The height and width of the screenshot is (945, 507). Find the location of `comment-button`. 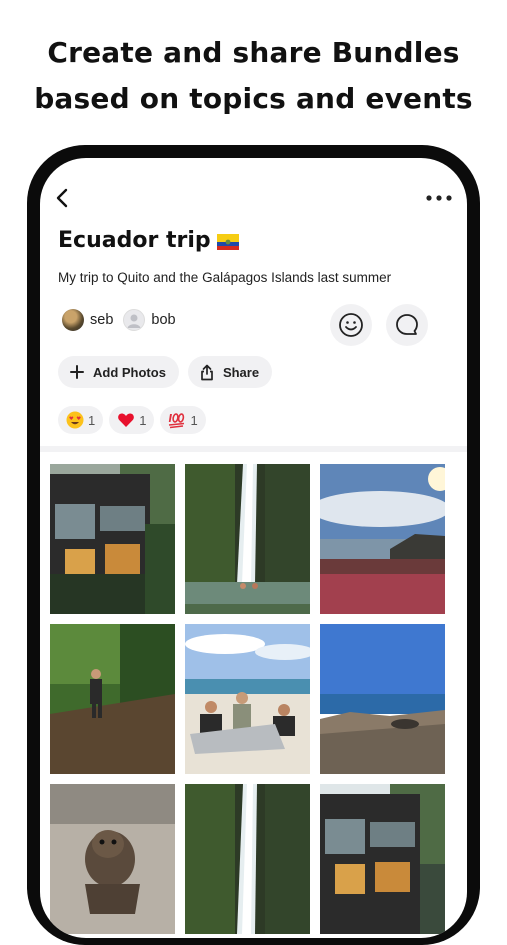

comment-button is located at coordinates (407, 325).